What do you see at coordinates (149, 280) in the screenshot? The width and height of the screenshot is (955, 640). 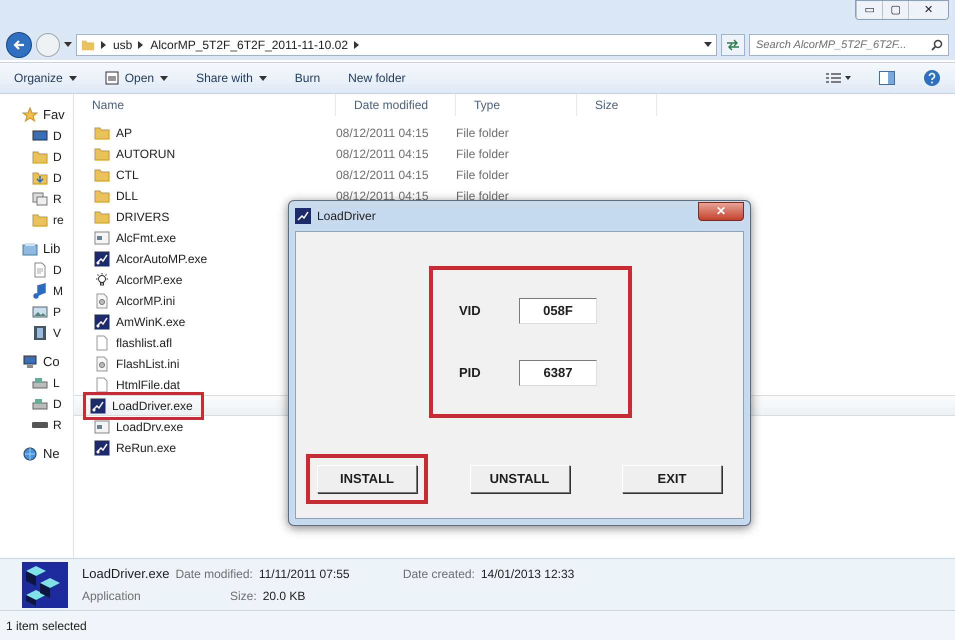 I see `file-name: AlcorMP.exe` at bounding box center [149, 280].